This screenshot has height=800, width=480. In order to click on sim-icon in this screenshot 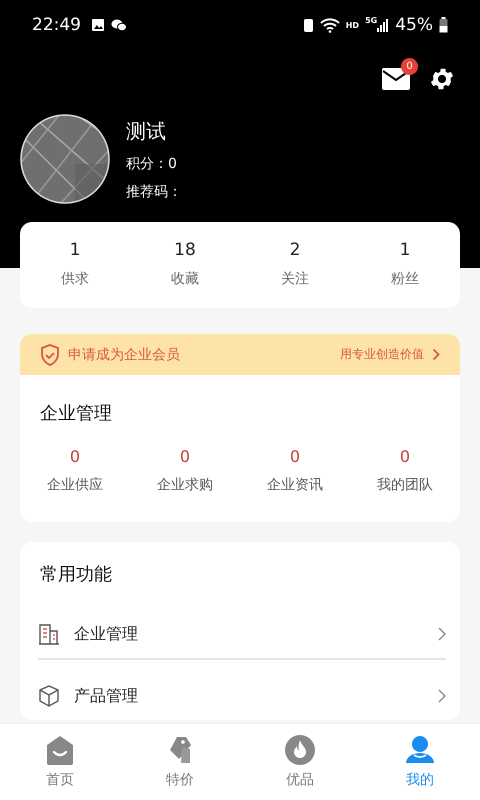, I will do `click(308, 25)`.